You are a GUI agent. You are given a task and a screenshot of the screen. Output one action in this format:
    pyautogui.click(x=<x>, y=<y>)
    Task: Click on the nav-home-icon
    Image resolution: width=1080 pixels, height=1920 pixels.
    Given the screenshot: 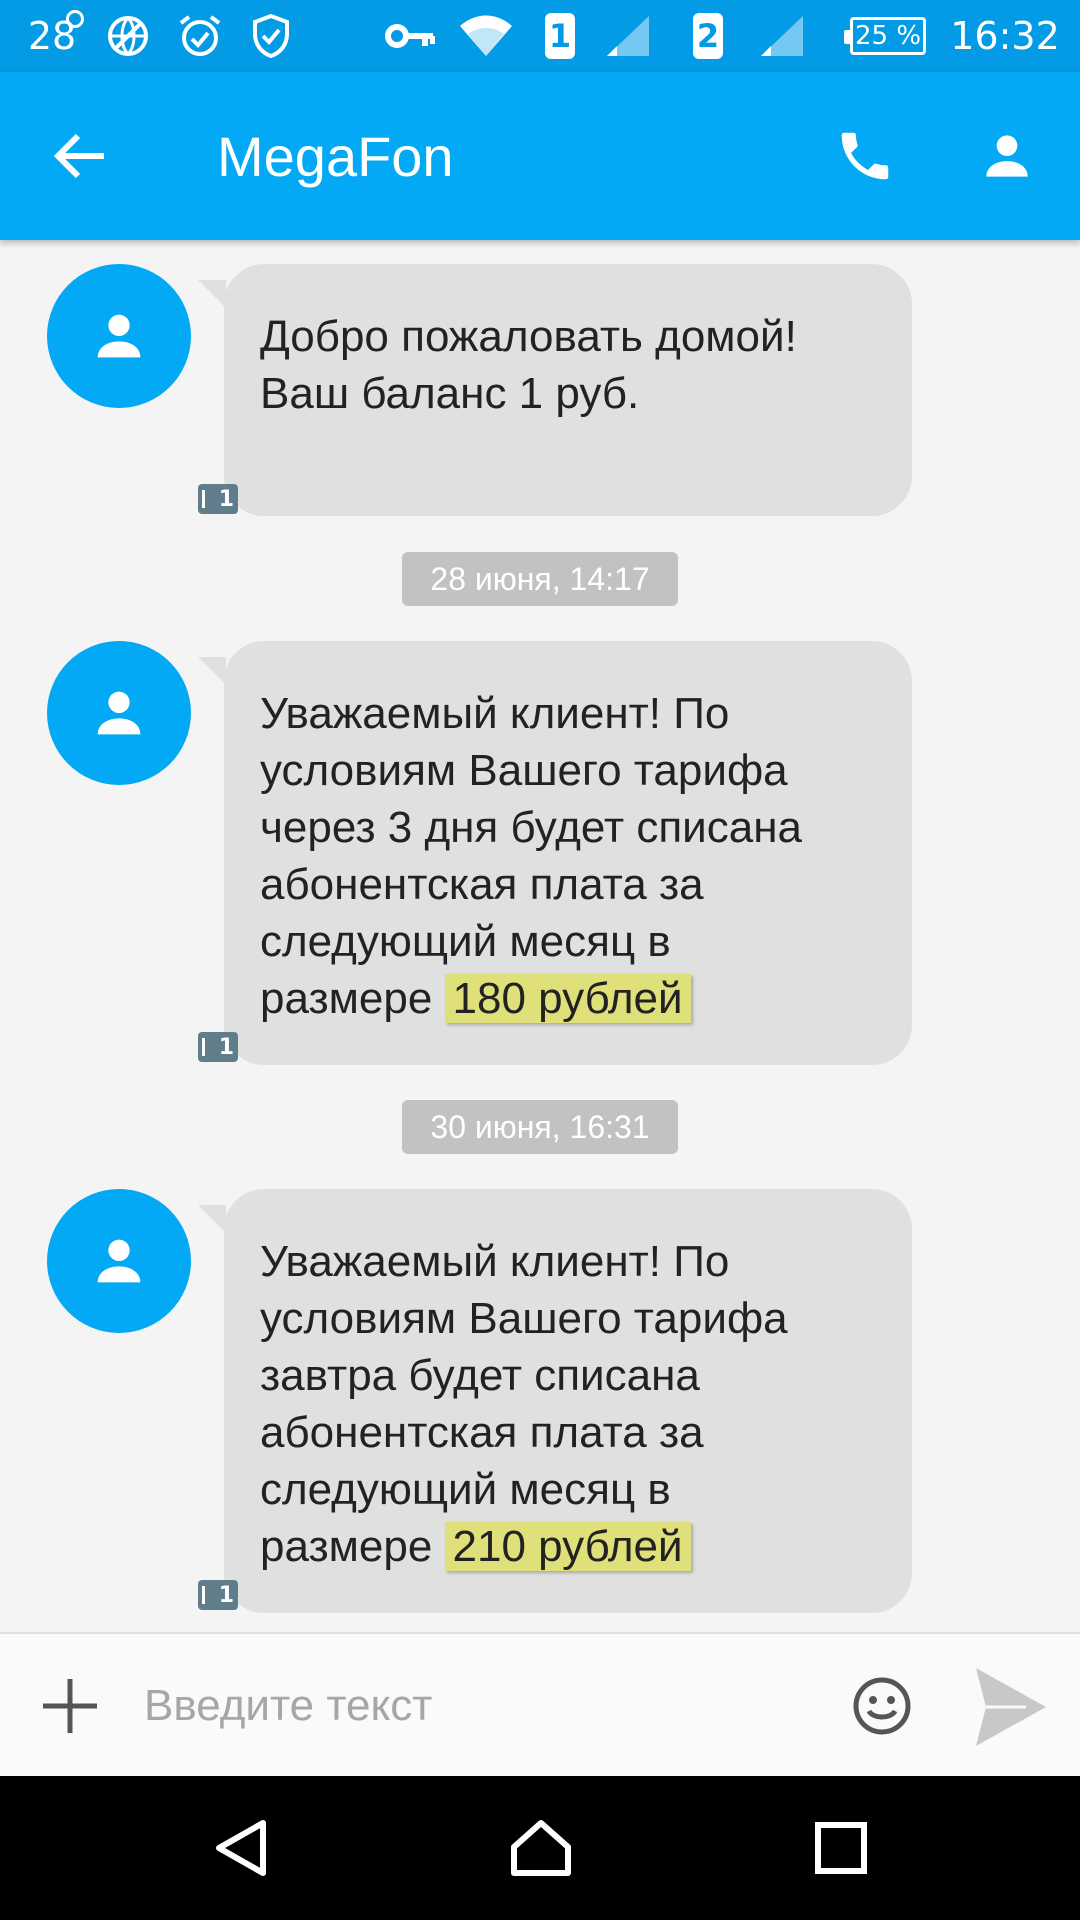 What is the action you would take?
    pyautogui.click(x=541, y=1848)
    